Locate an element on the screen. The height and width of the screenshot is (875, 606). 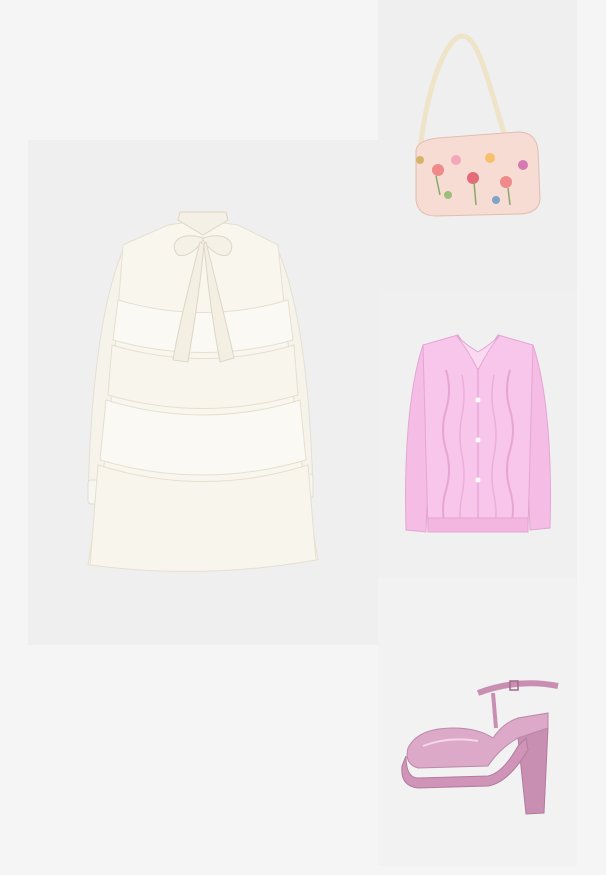
shoe-image-tile is located at coordinates (477, 722).